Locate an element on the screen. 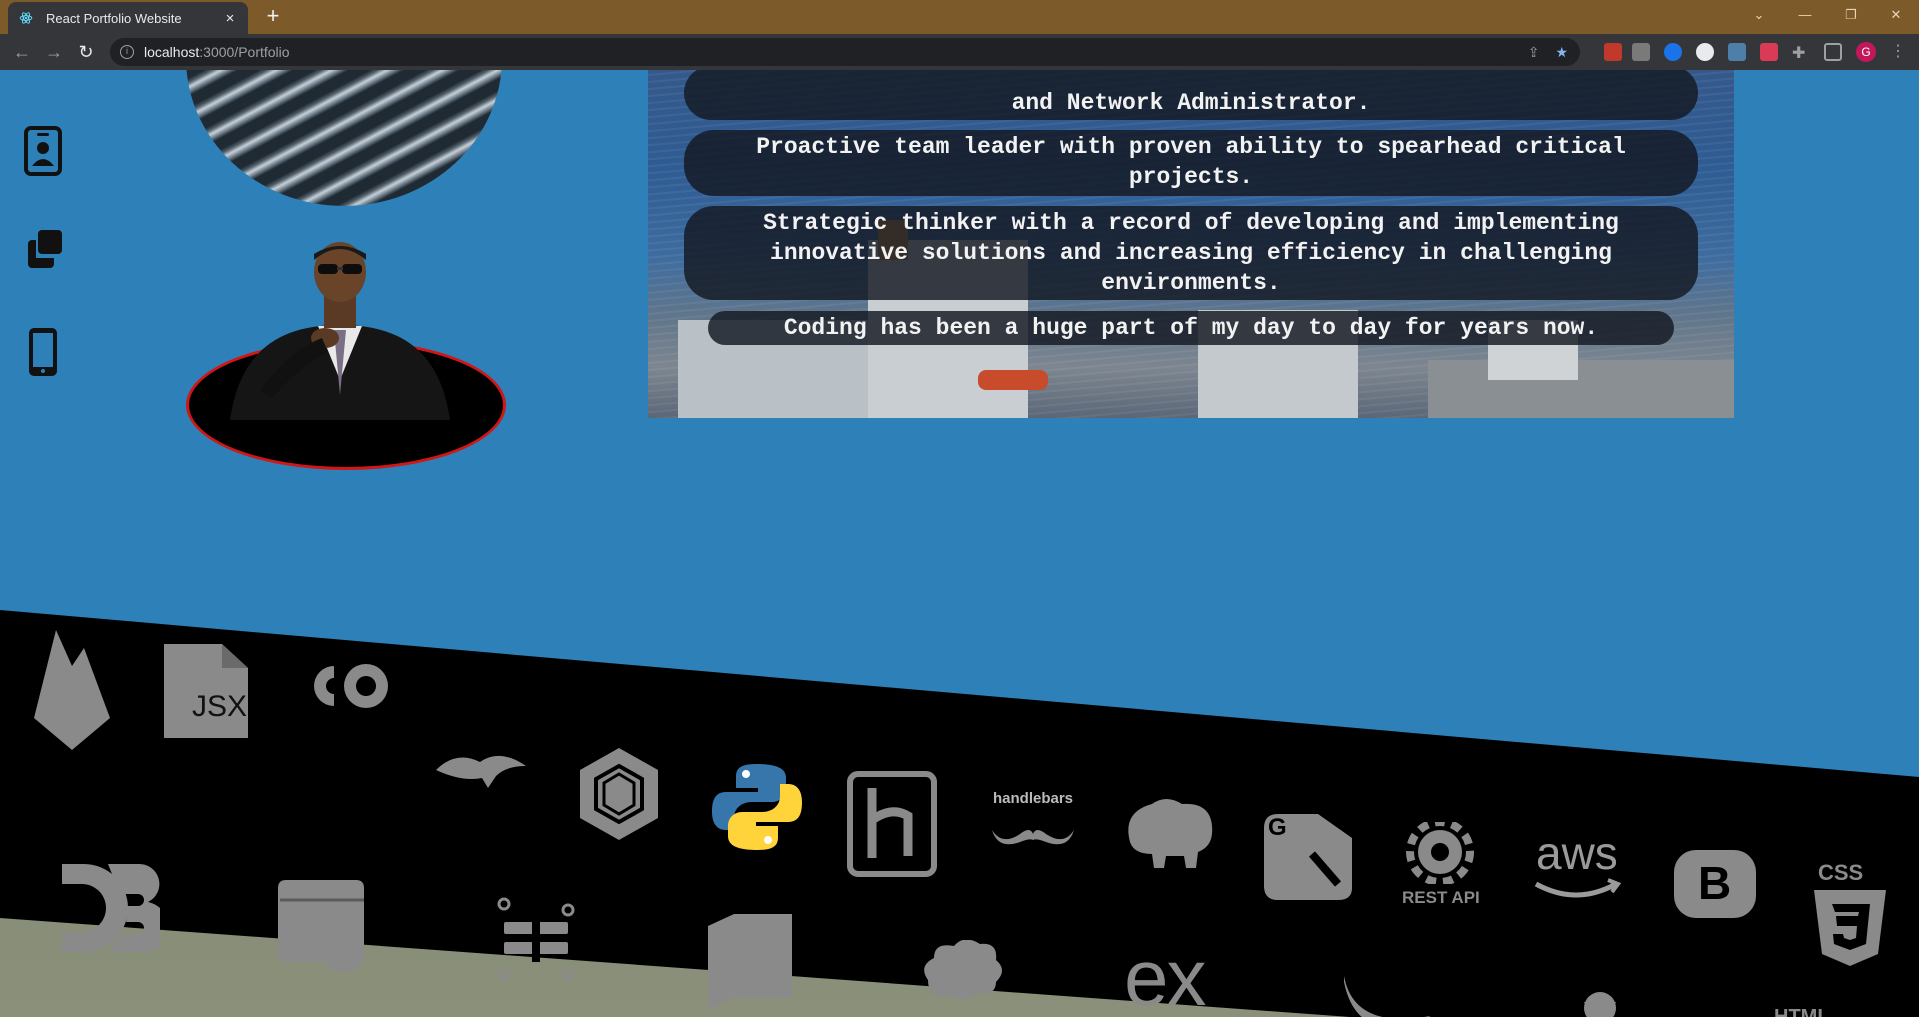 Image resolution: width=1919 pixels, height=1017 pixels. jsx-label: JSX is located at coordinates (220, 706).